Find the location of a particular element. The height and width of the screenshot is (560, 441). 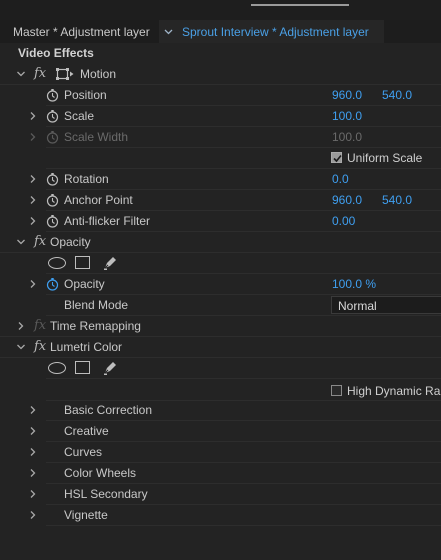

position-x-value: 960.0 is located at coordinates (347, 95).